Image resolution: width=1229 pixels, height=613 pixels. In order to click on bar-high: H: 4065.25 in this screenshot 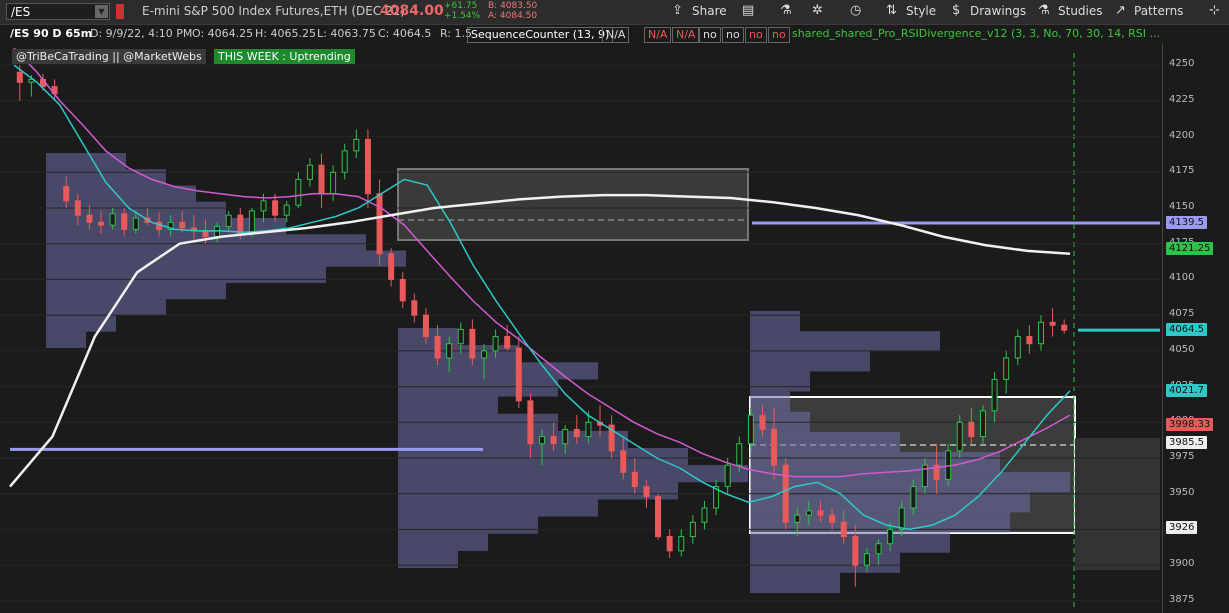, I will do `click(285, 33)`.